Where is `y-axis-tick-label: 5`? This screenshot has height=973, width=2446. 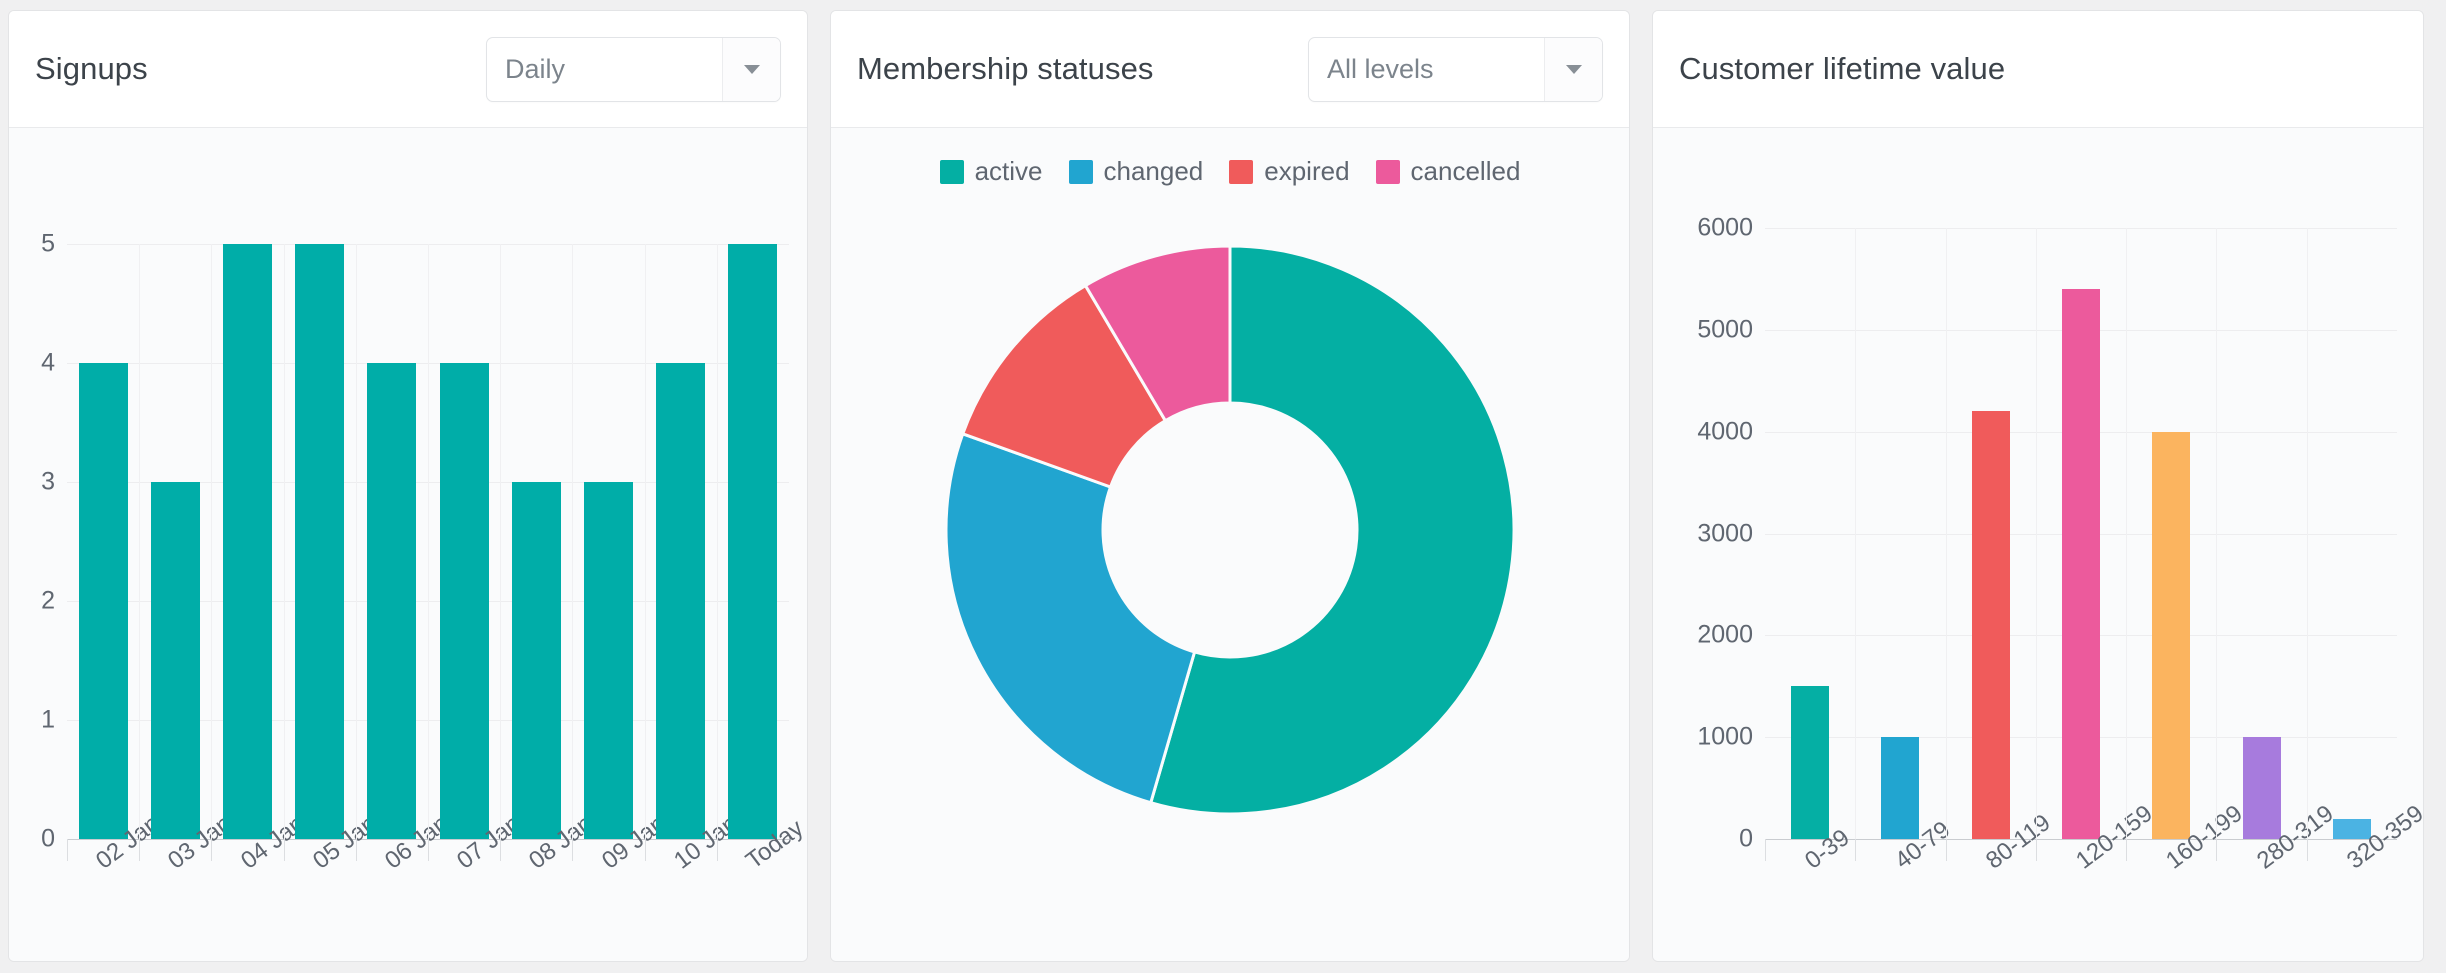
y-axis-tick-label: 5 is located at coordinates (48, 243).